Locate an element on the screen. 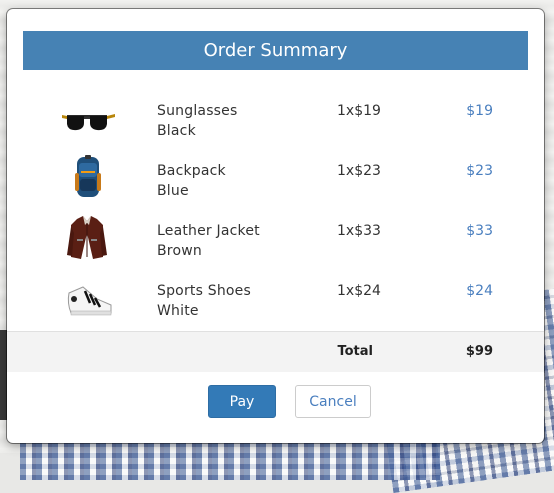  item-name-block: Backpack Blue is located at coordinates (191, 181).